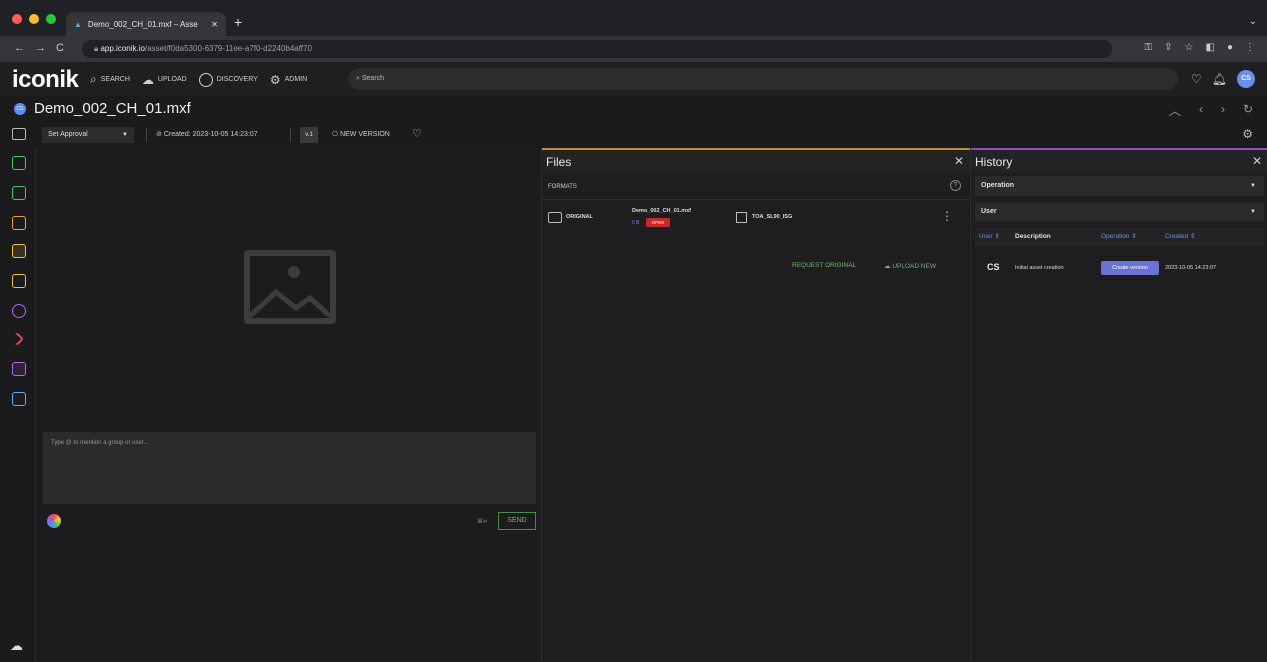 The image size is (1267, 662). Describe the element at coordinates (19, 193) in the screenshot. I see `comments-icon` at that location.